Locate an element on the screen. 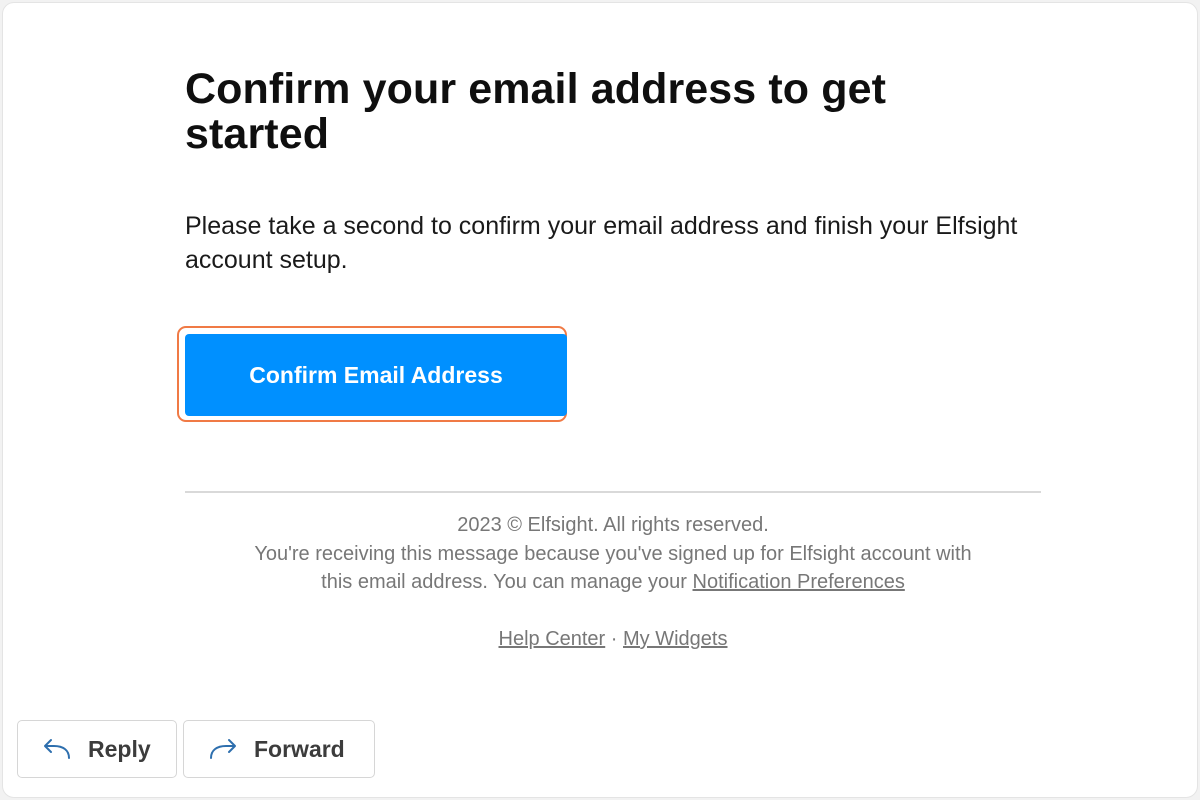 The image size is (1200, 800). reply-button: Reply is located at coordinates (97, 749).